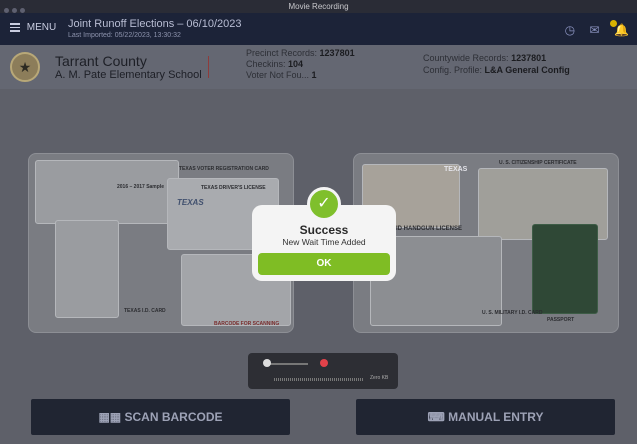 The width and height of the screenshot is (637, 444). I want to click on barcode-icon: ▦▦, so click(110, 417).